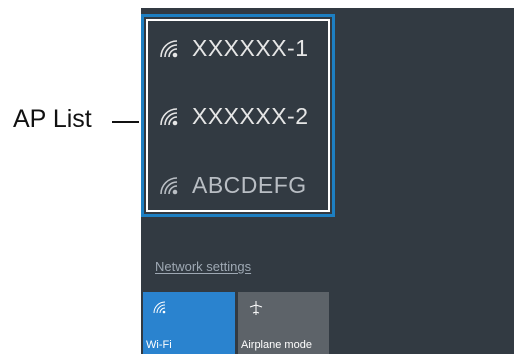  I want to click on ap-list-callout-label: AP List, so click(52, 119).